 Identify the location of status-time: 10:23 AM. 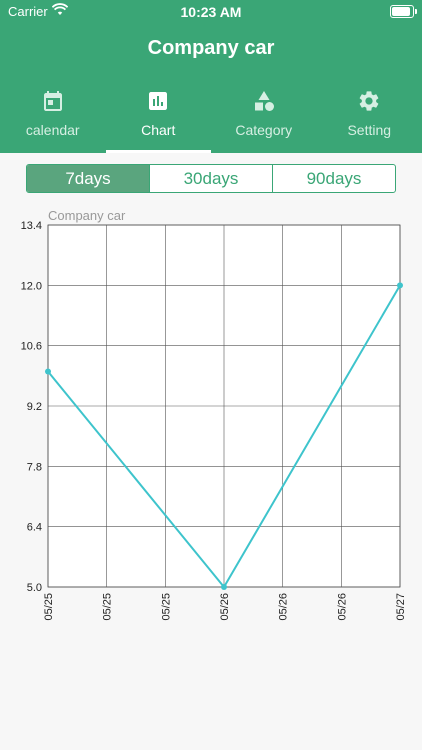
(211, 12).